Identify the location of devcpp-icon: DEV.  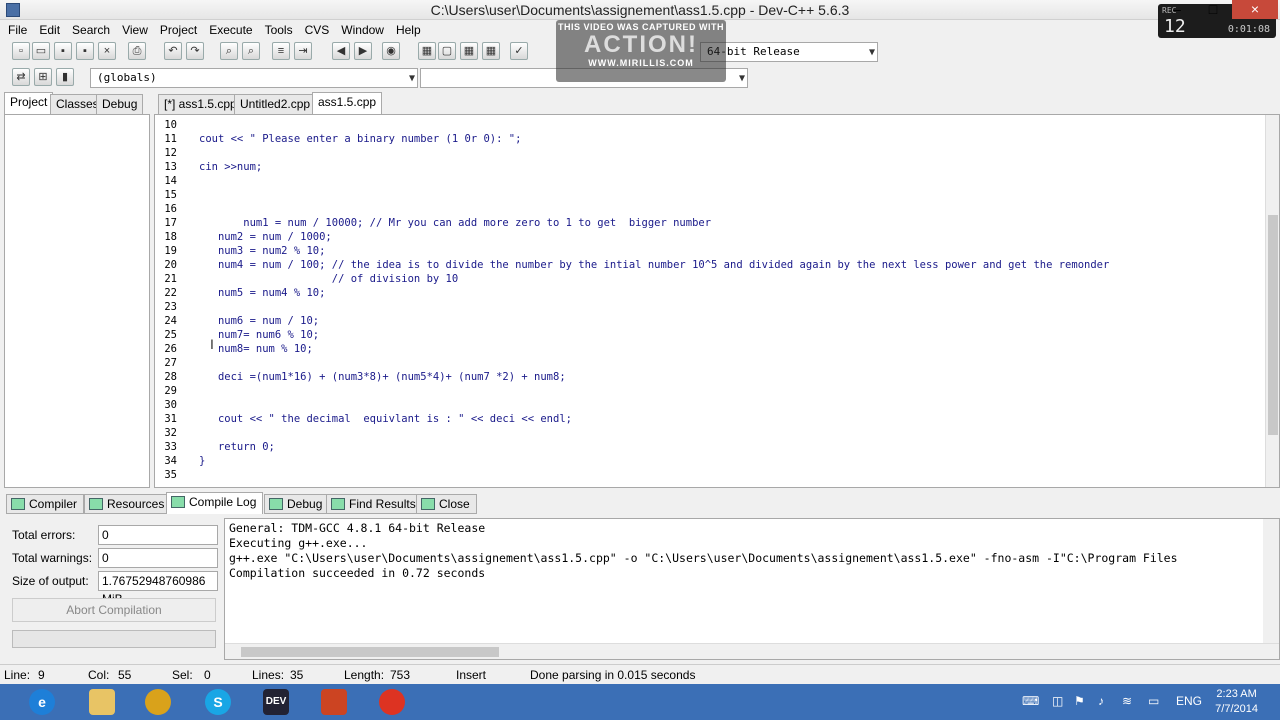
(276, 702).